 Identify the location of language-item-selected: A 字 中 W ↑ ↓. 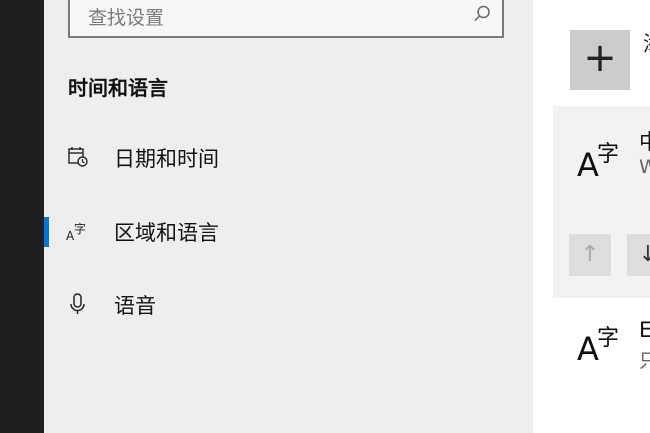
(601, 202).